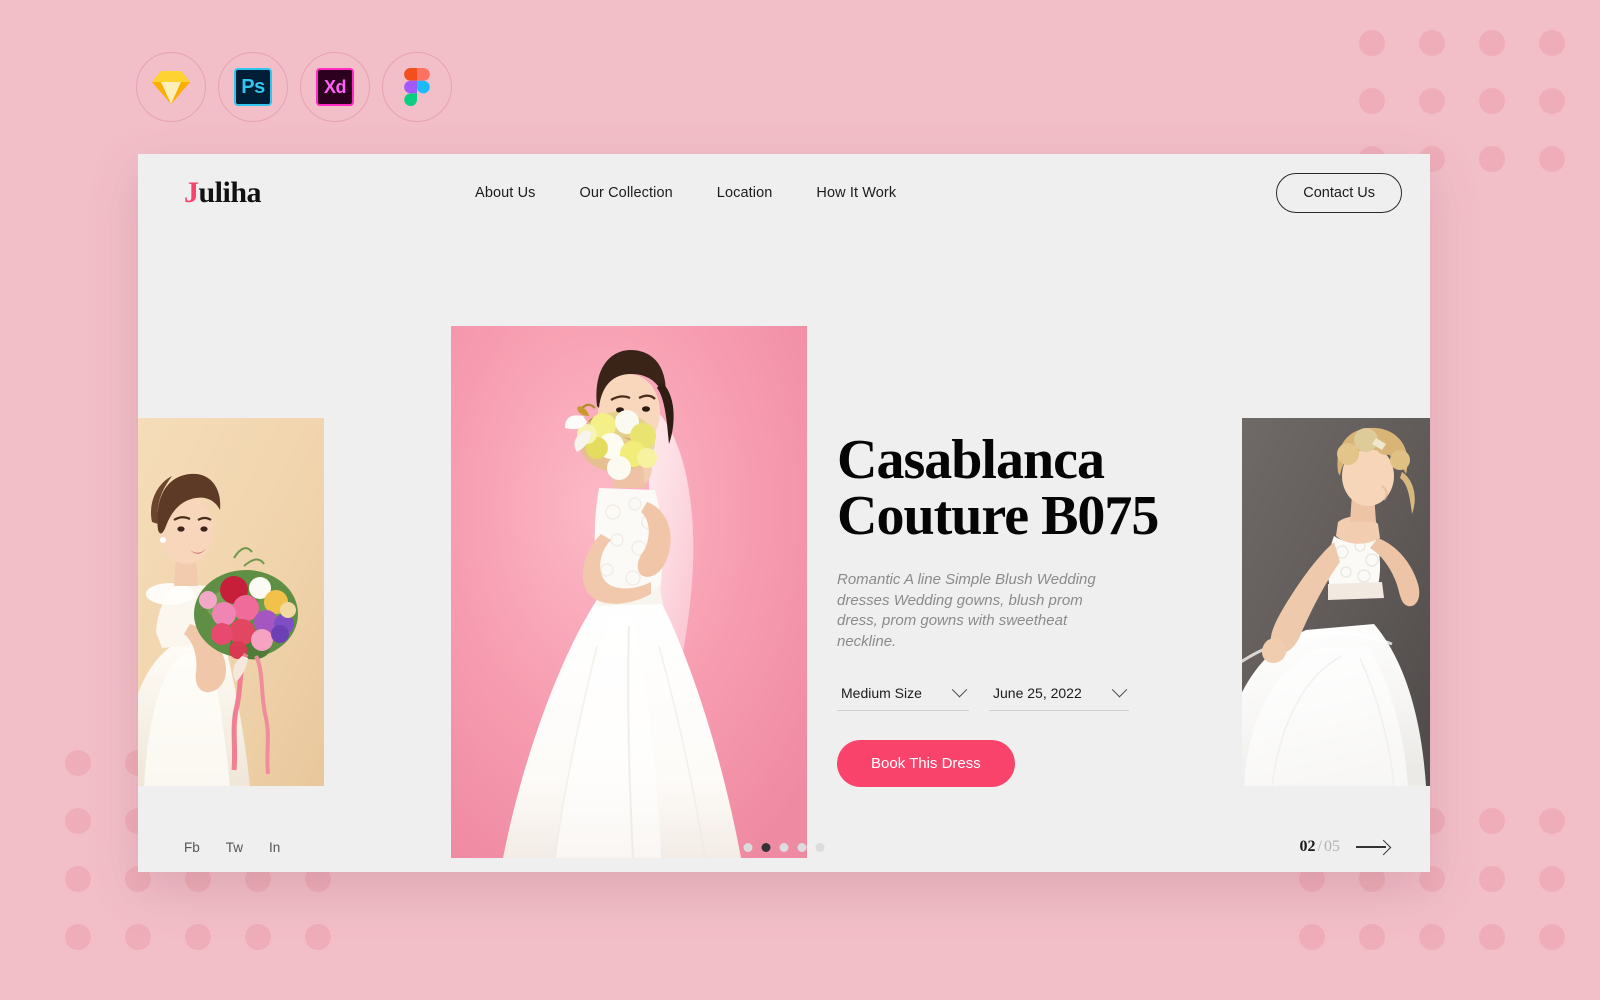 This screenshot has height=1000, width=1600. I want to click on photoshop-icon-badge: Ps, so click(253, 87).